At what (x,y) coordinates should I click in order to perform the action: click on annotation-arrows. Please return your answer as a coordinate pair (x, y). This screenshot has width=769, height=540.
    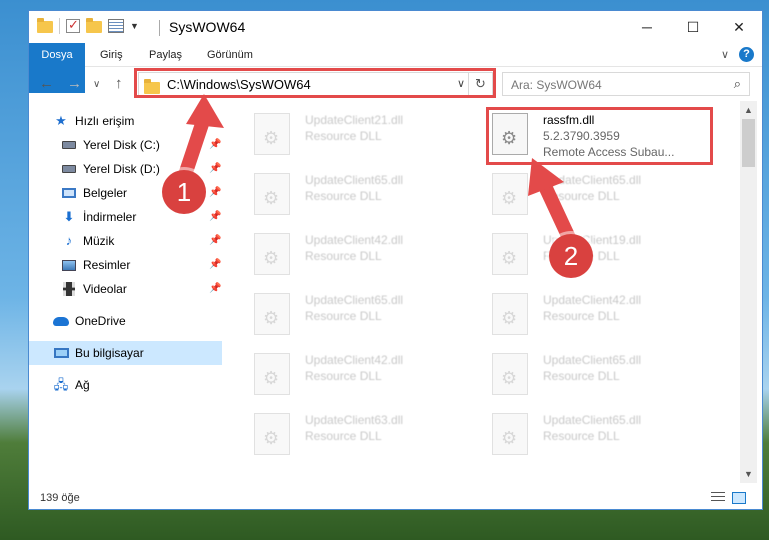
    Looking at the image, I should click on (378, 170).